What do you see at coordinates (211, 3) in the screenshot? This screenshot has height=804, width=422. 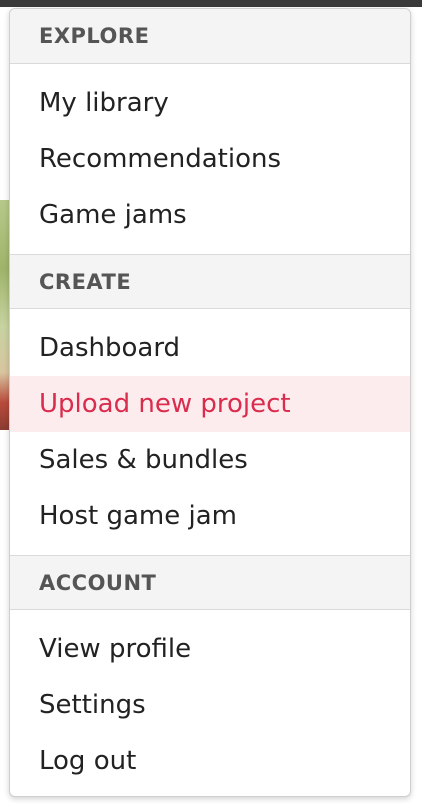 I see `top-bar-edge` at bounding box center [211, 3].